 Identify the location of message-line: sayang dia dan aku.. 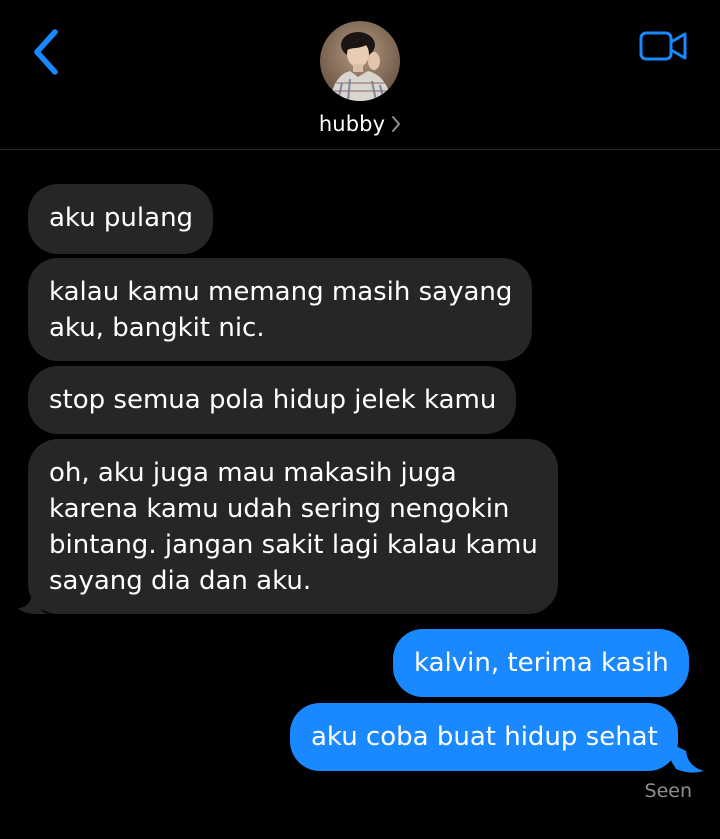
(180, 581).